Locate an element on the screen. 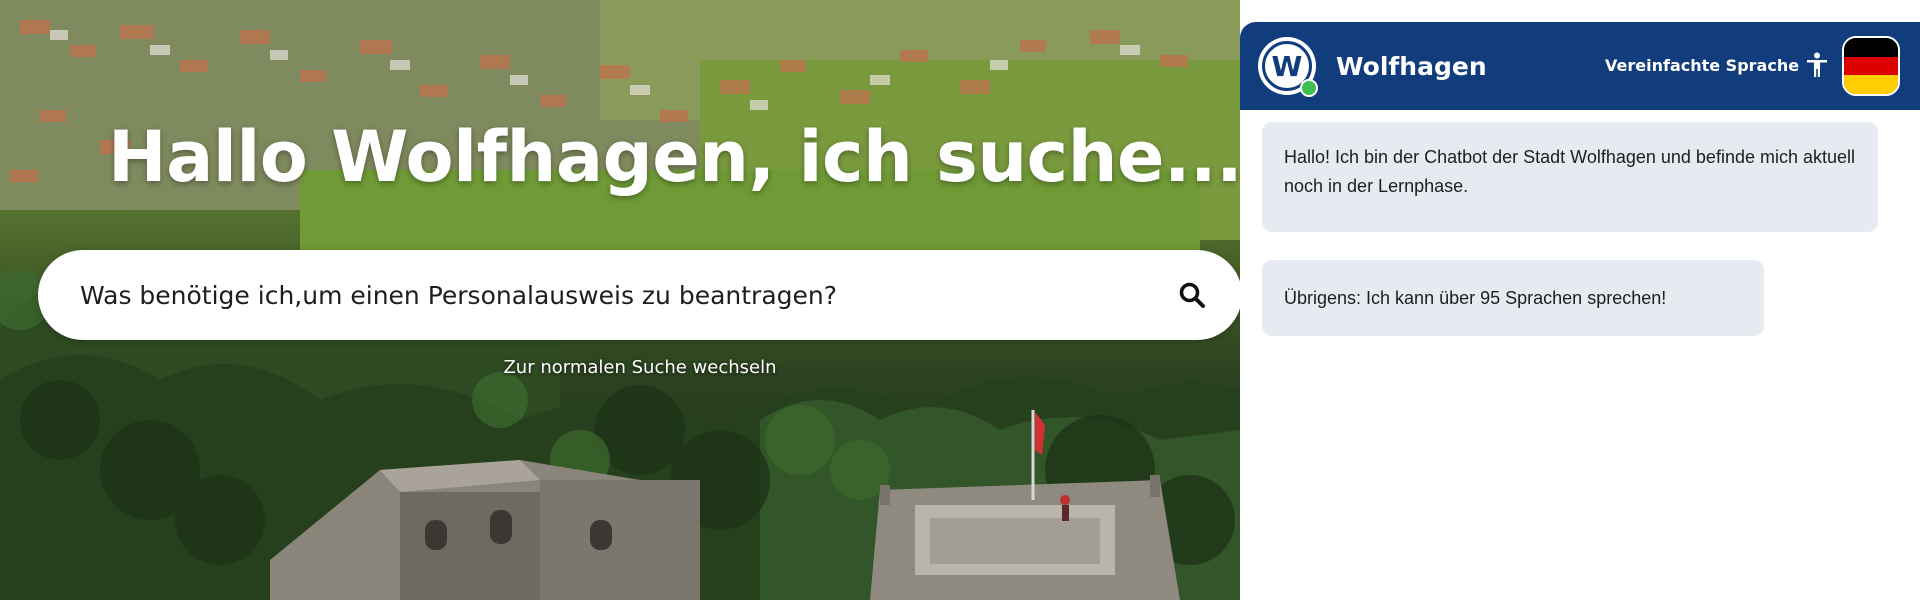 The width and height of the screenshot is (1920, 600). easy-language-toggle: Vereinfachte Sprache is located at coordinates (1717, 65).